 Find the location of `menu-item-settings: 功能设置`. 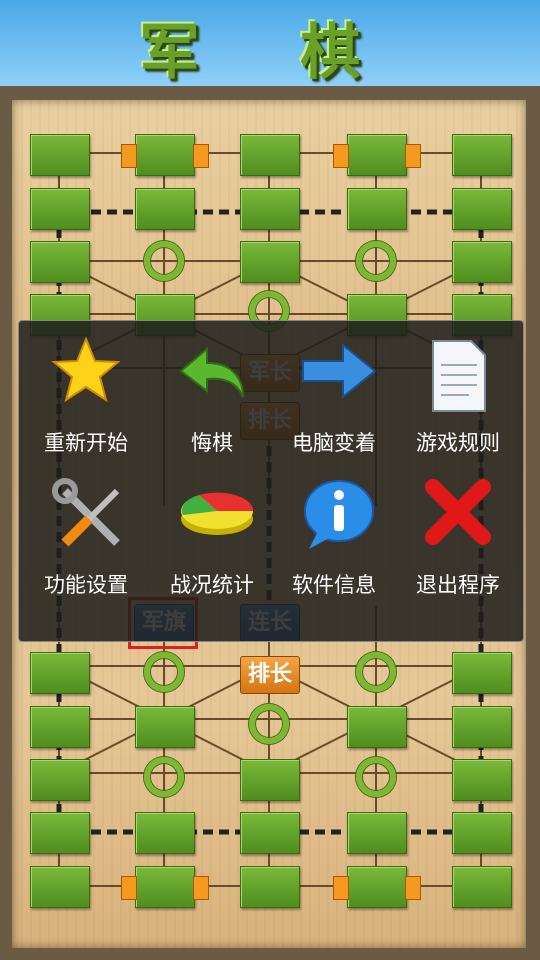

menu-item-settings: 功能设置 is located at coordinates (86, 533).